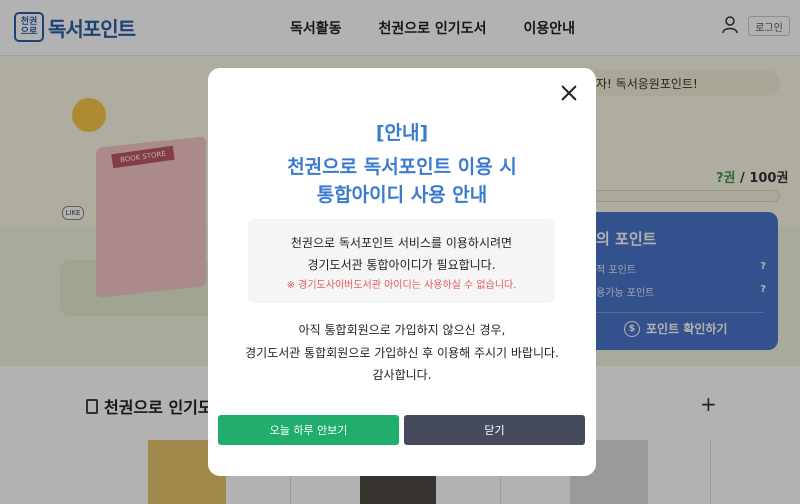  What do you see at coordinates (308, 430) in the screenshot?
I see `hide-today-button: 오늘 하루 안보기` at bounding box center [308, 430].